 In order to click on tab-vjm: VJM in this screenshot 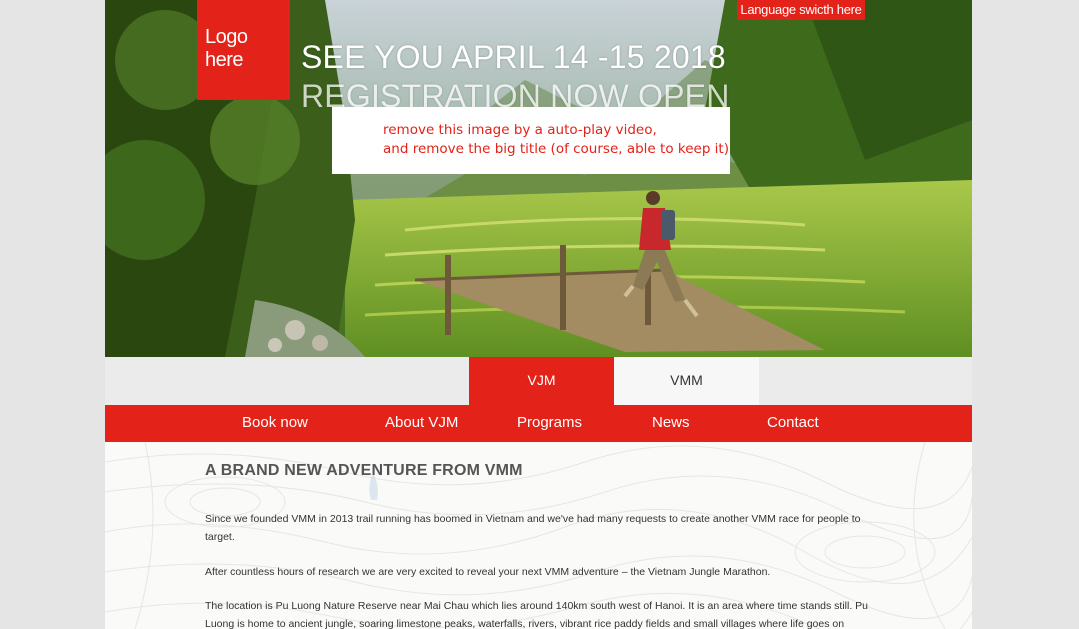, I will do `click(541, 381)`.